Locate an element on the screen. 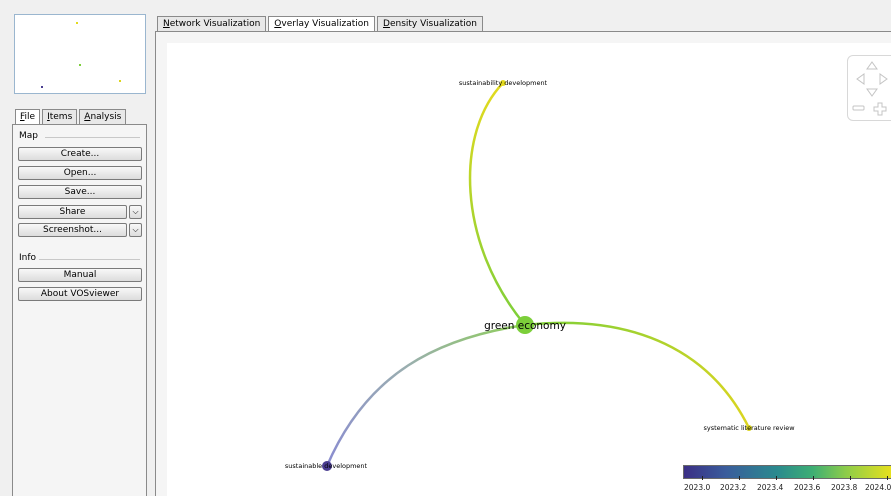 The width and height of the screenshot is (891, 496). legend-label: 2023.6 is located at coordinates (807, 487).